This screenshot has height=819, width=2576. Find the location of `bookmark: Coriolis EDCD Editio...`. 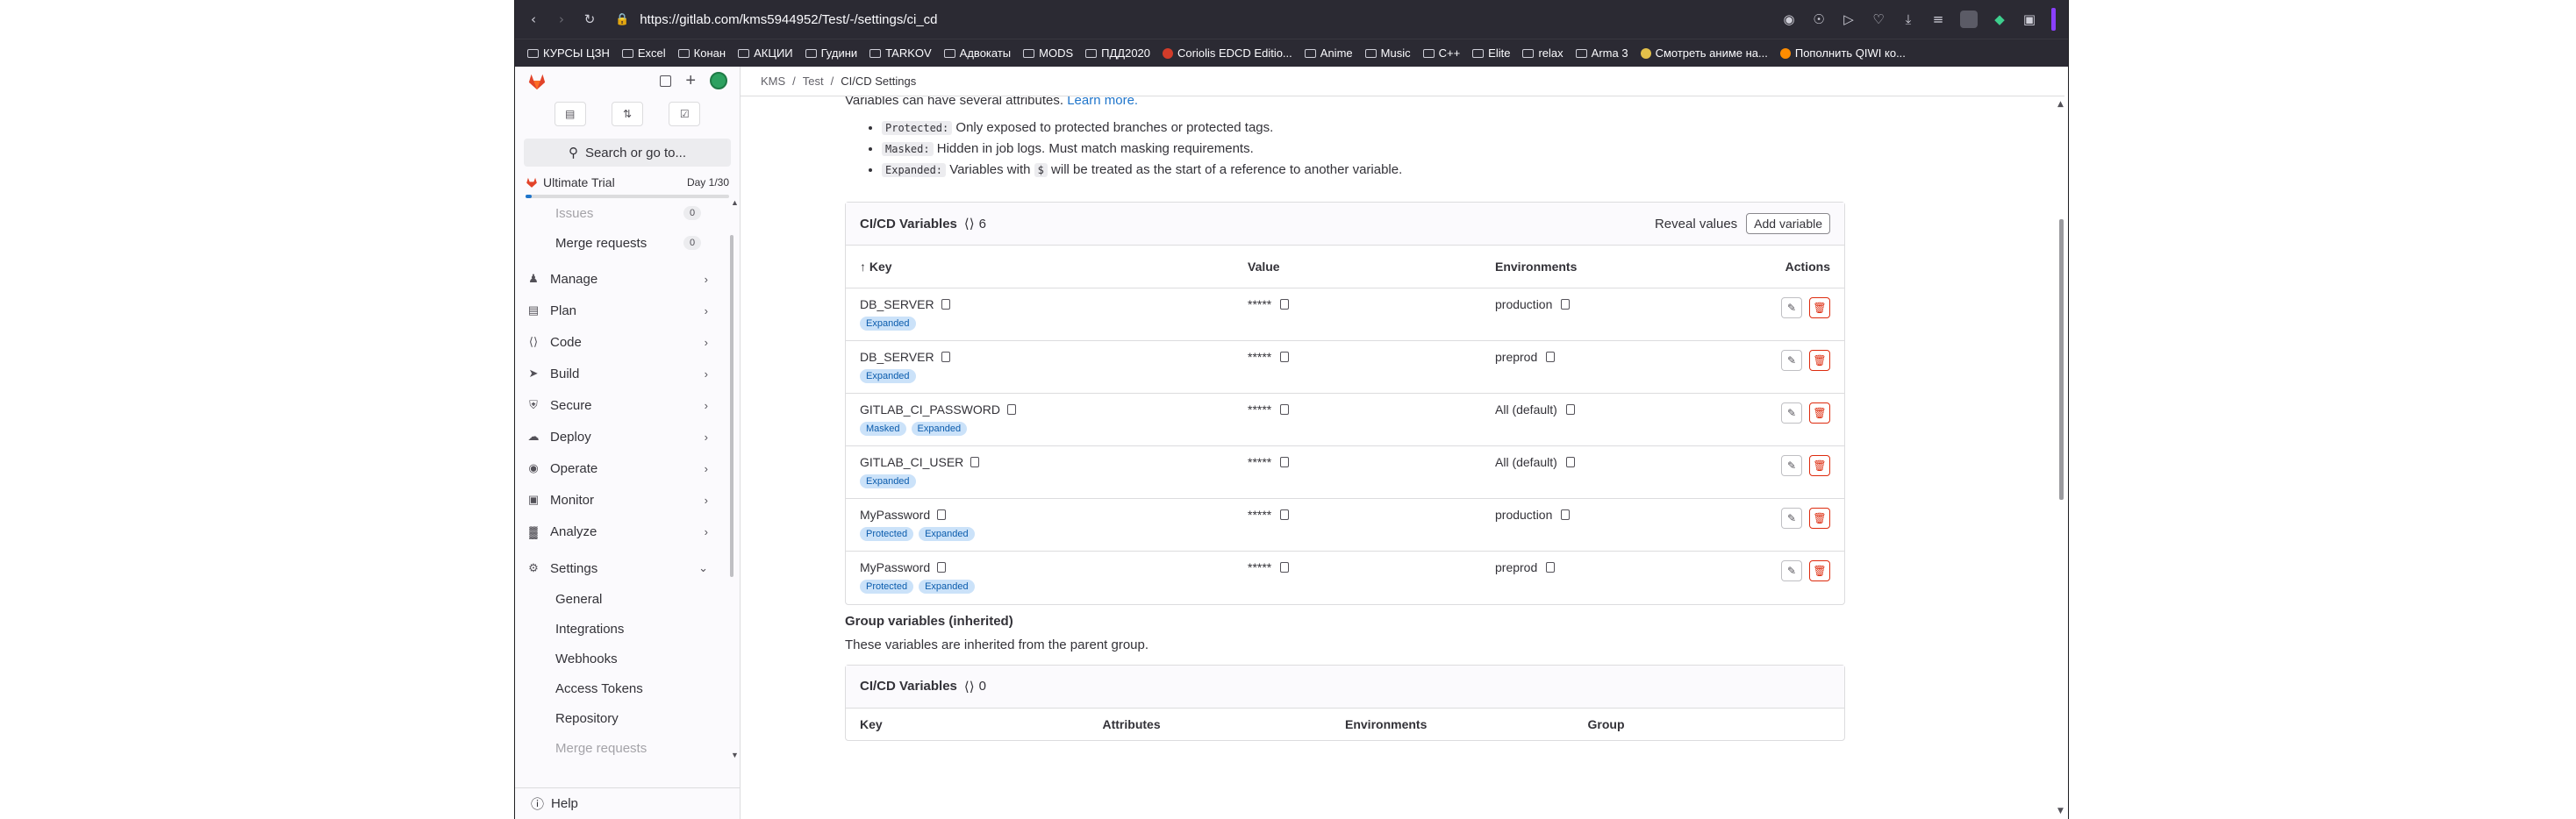

bookmark: Coriolis EDCD Editio... is located at coordinates (1227, 53).